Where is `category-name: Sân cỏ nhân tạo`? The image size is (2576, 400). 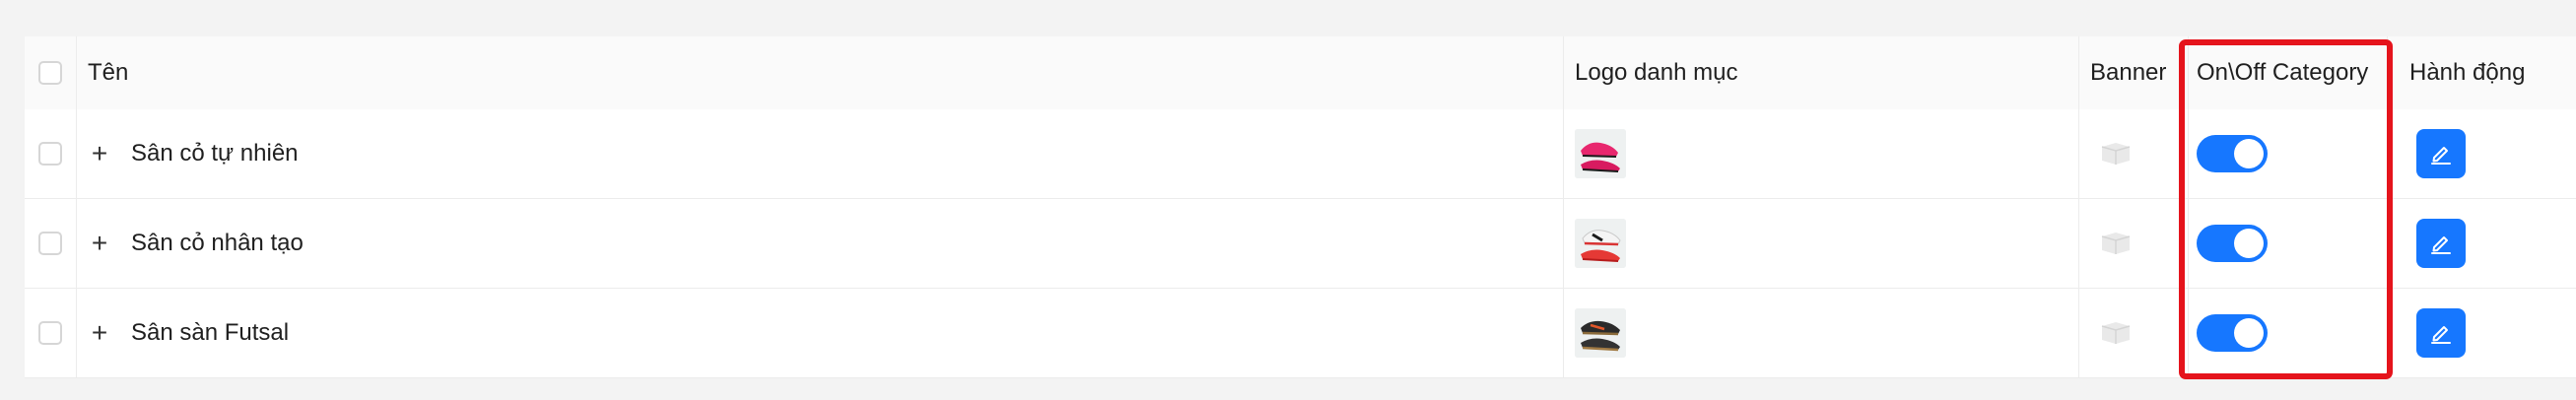
category-name: Sân cỏ nhân tạo is located at coordinates (217, 243).